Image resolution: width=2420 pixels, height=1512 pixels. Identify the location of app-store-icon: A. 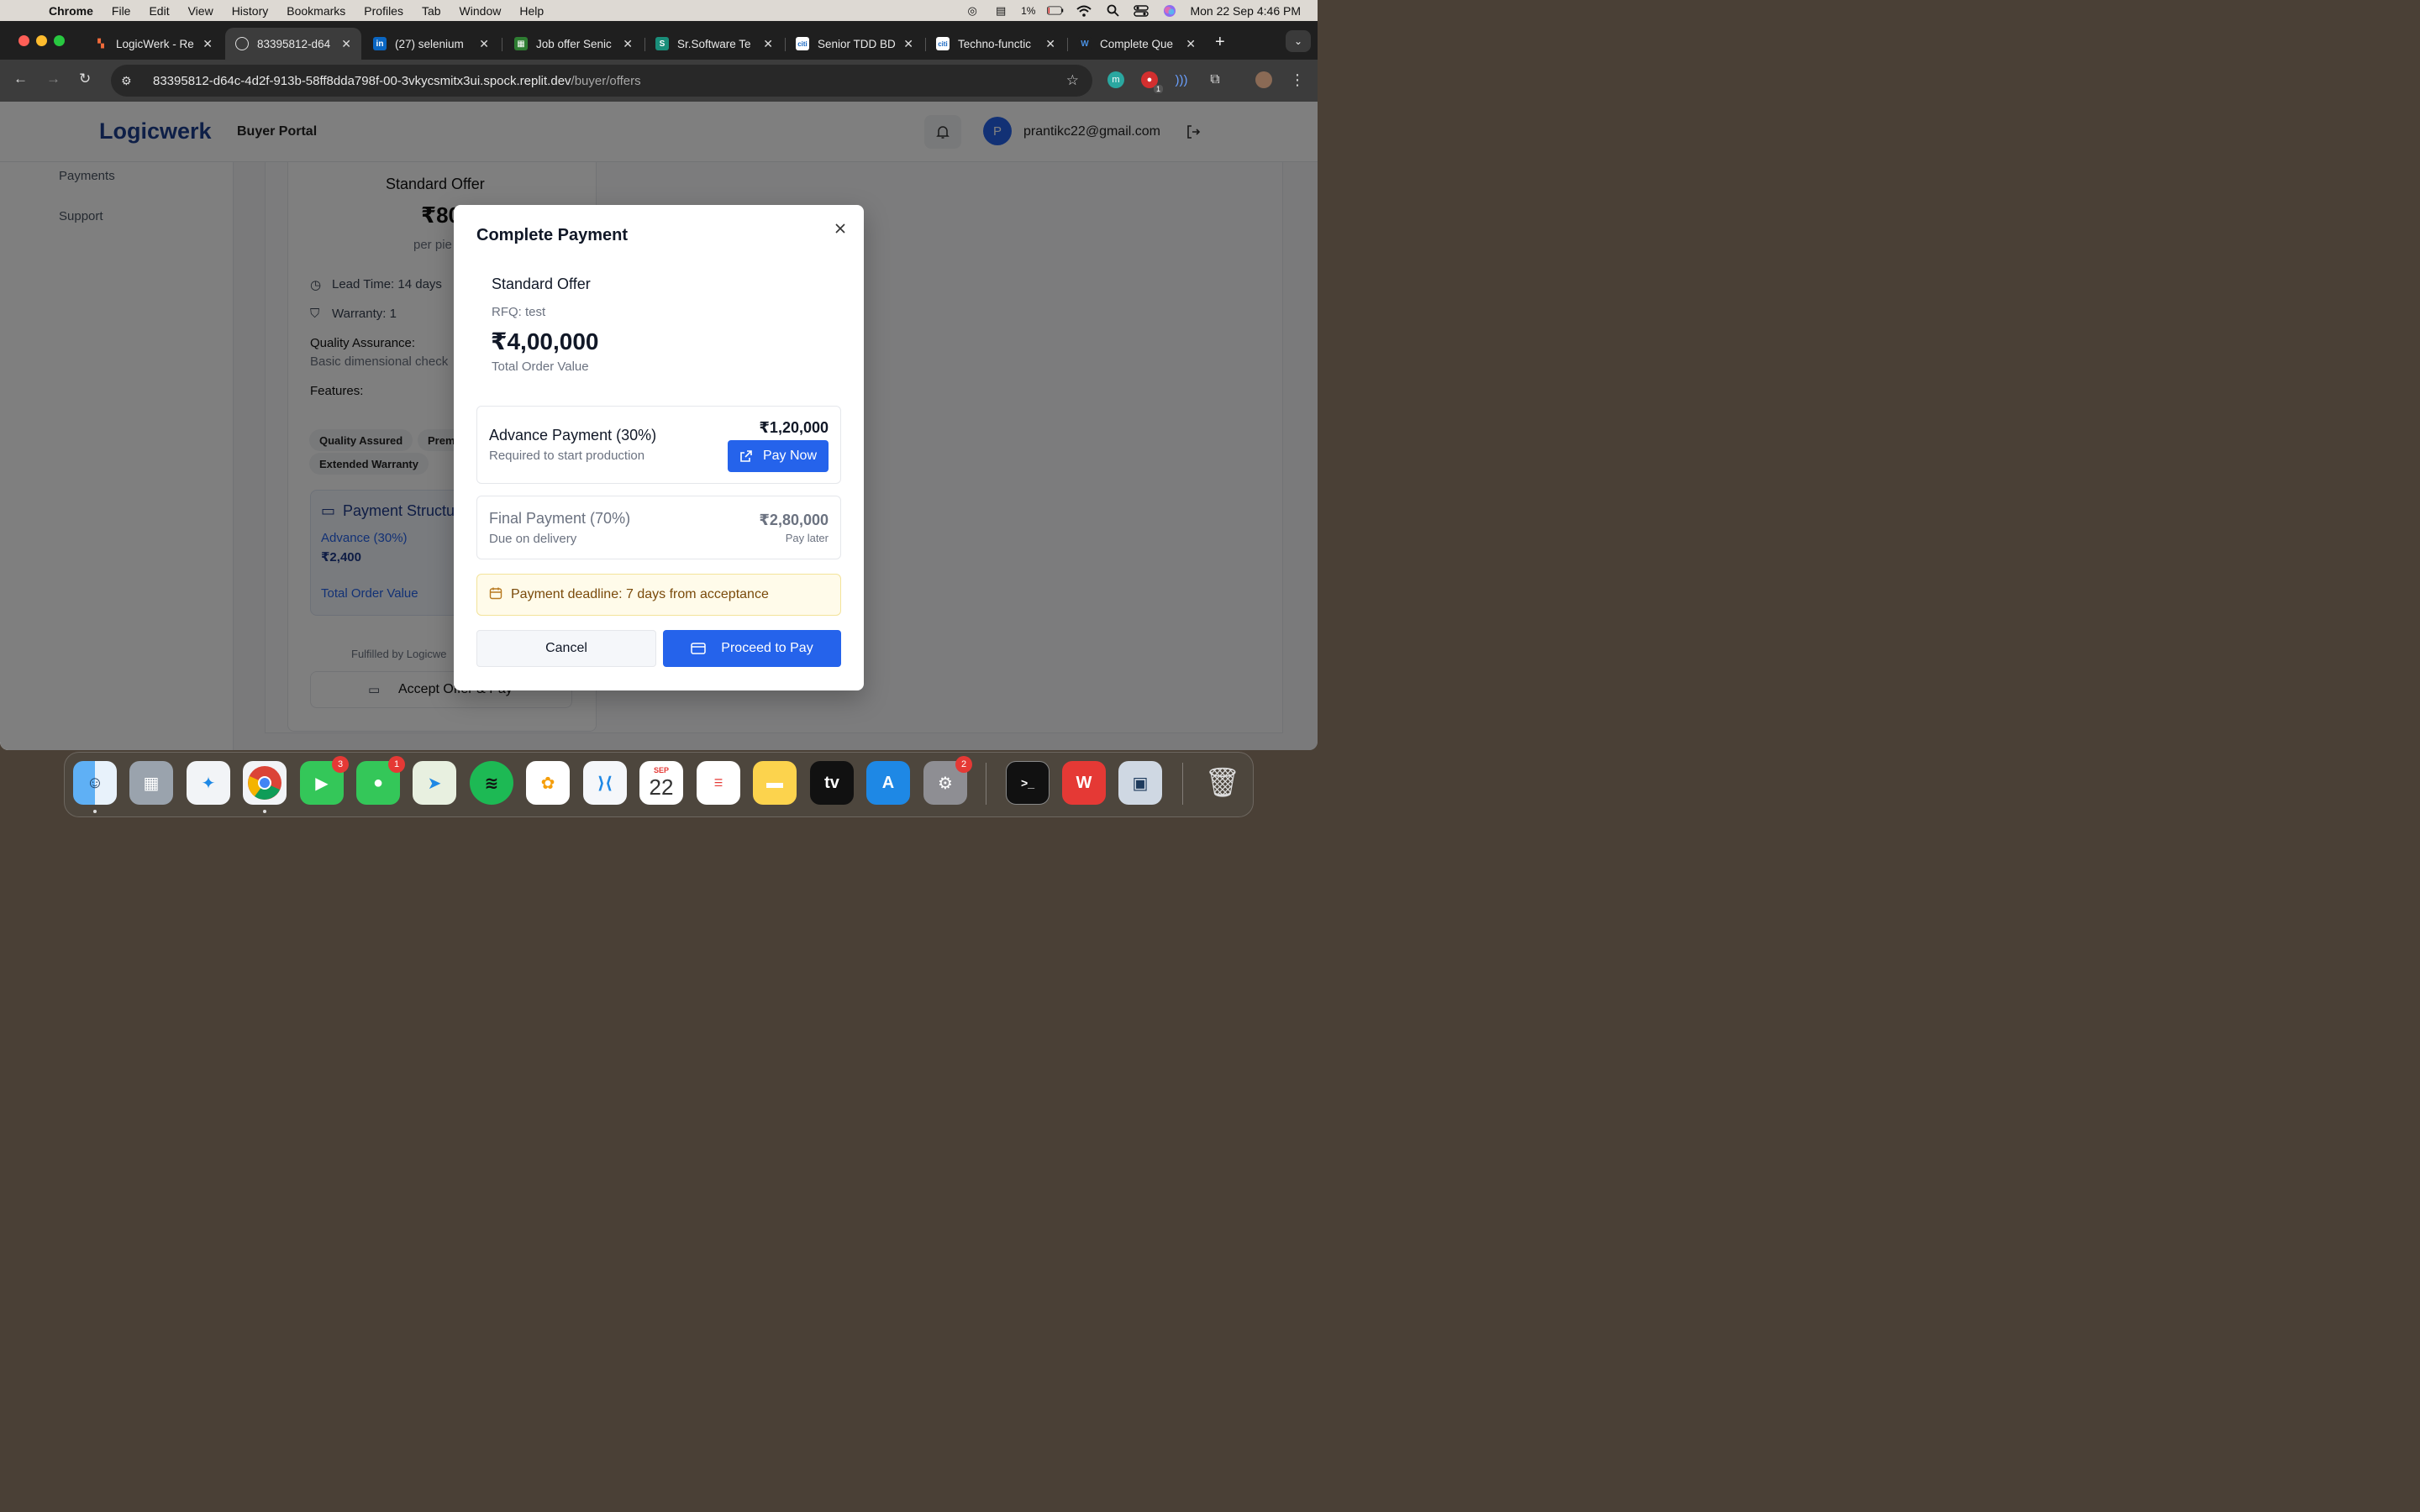
(888, 783).